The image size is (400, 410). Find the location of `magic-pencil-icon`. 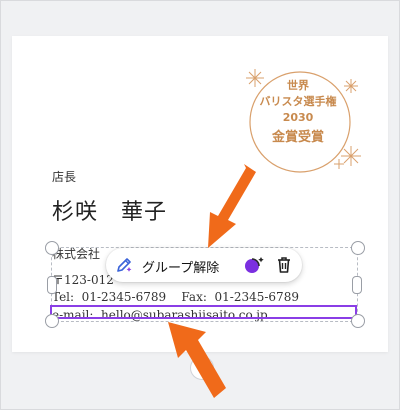

magic-pencil-icon is located at coordinates (124, 265).